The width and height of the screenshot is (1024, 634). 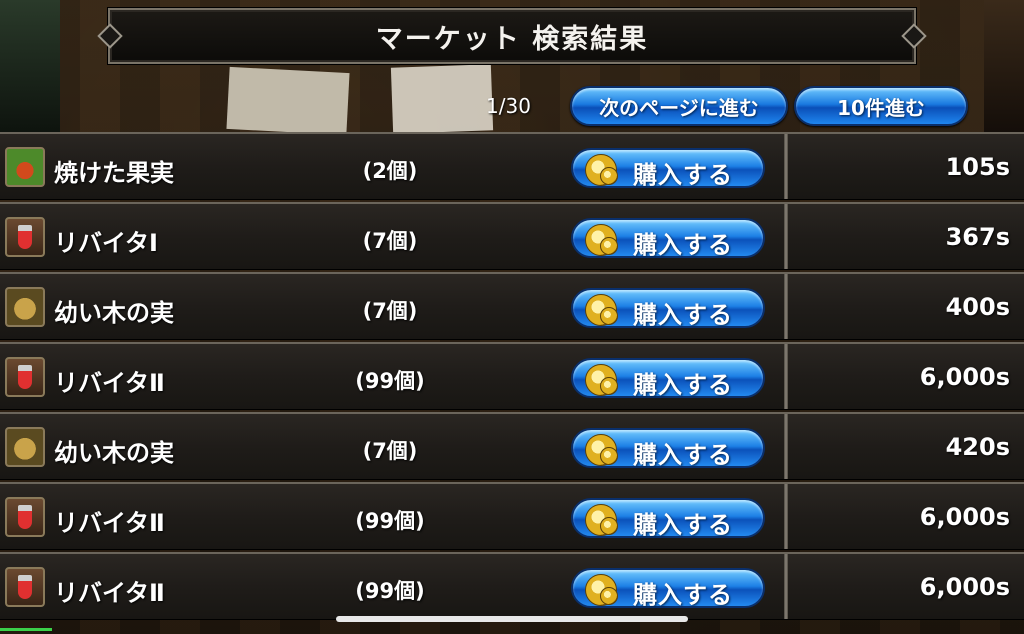 What do you see at coordinates (512, 166) in the screenshot?
I see `list-item: 焼けた果実 (2個) 購入する 105s` at bounding box center [512, 166].